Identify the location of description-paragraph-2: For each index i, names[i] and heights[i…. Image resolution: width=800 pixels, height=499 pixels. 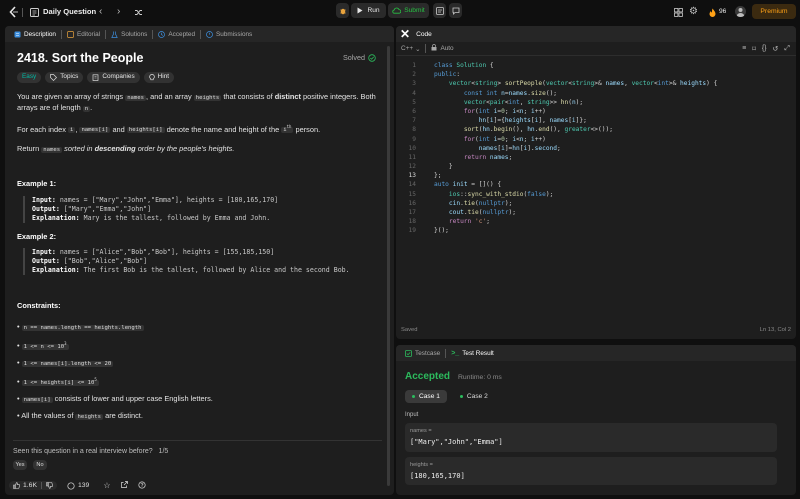
(169, 129).